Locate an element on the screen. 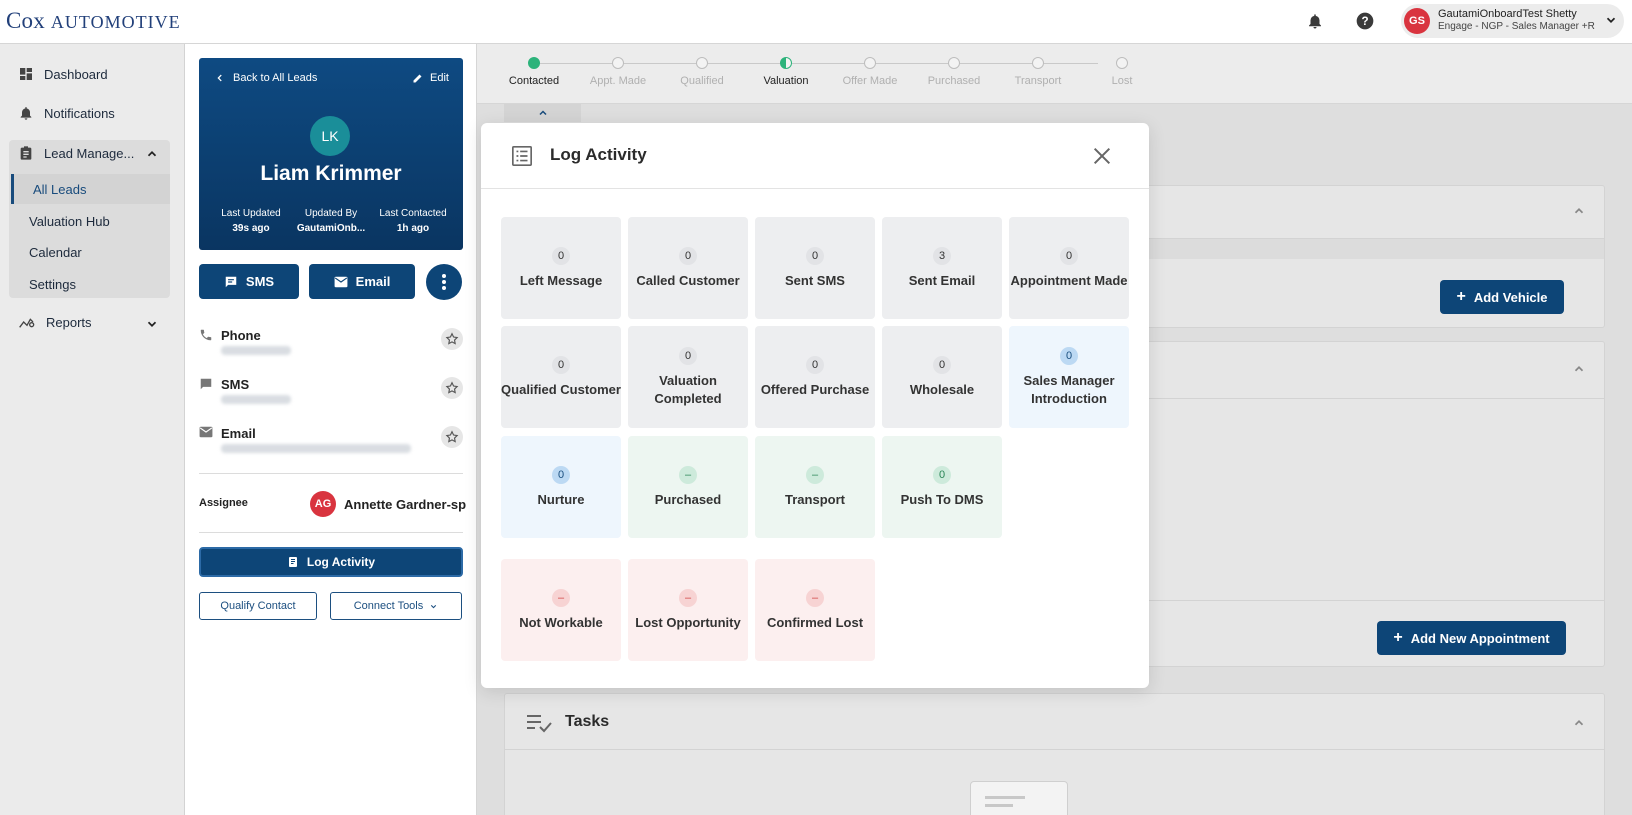 Image resolution: width=1632 pixels, height=815 pixels. add-appointment-button: + Add New Appointment is located at coordinates (1471, 638).